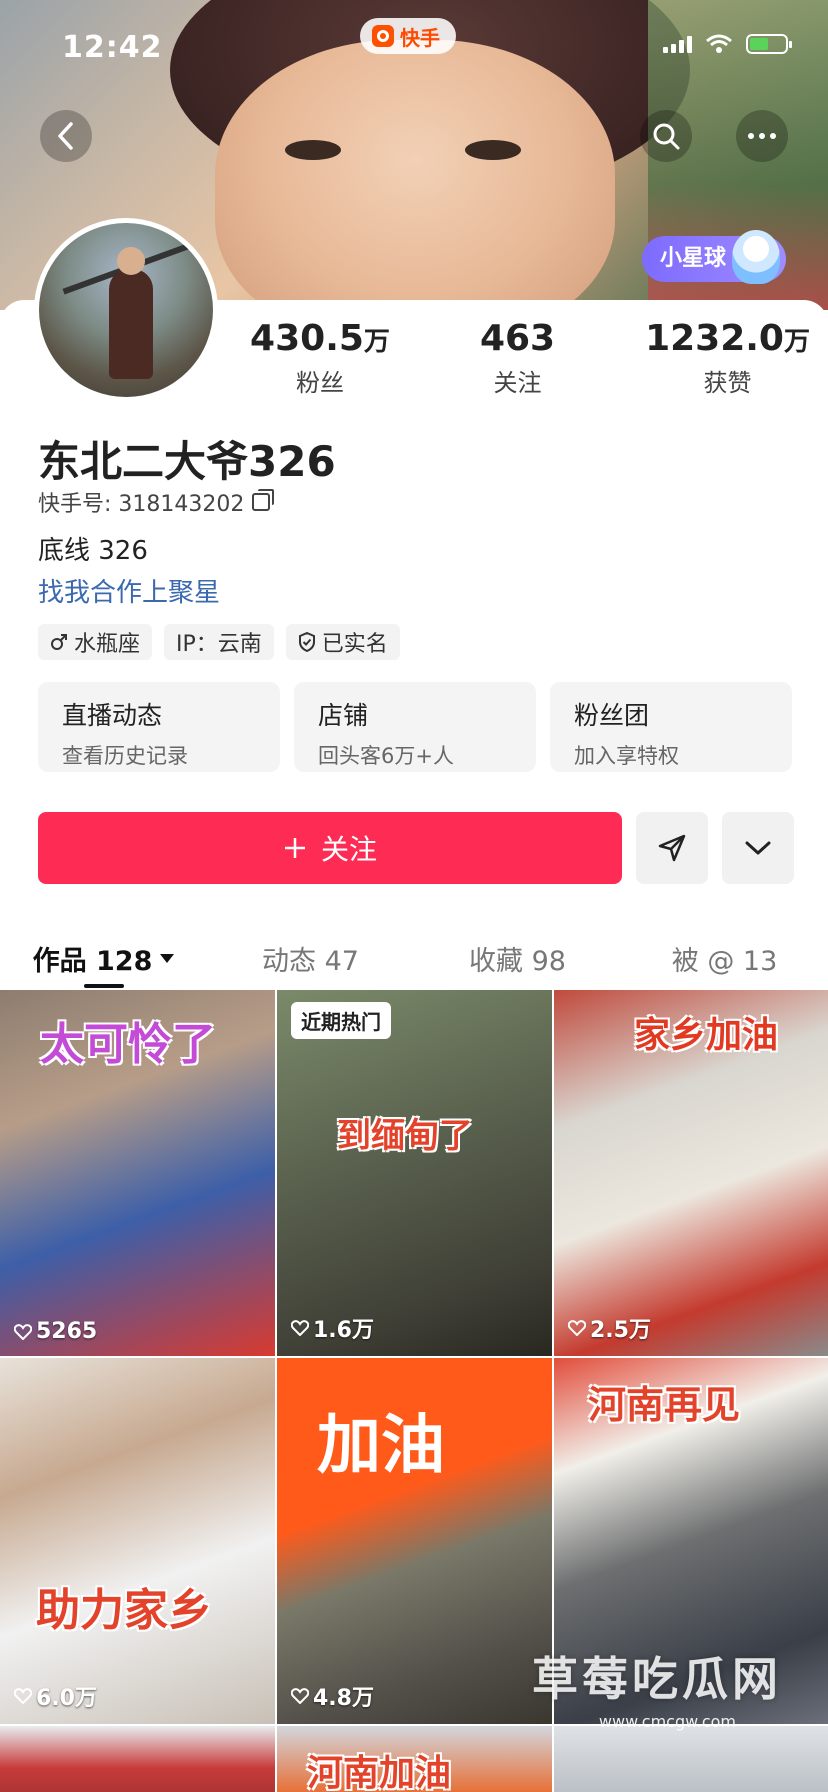  I want to click on send-icon, so click(672, 848).